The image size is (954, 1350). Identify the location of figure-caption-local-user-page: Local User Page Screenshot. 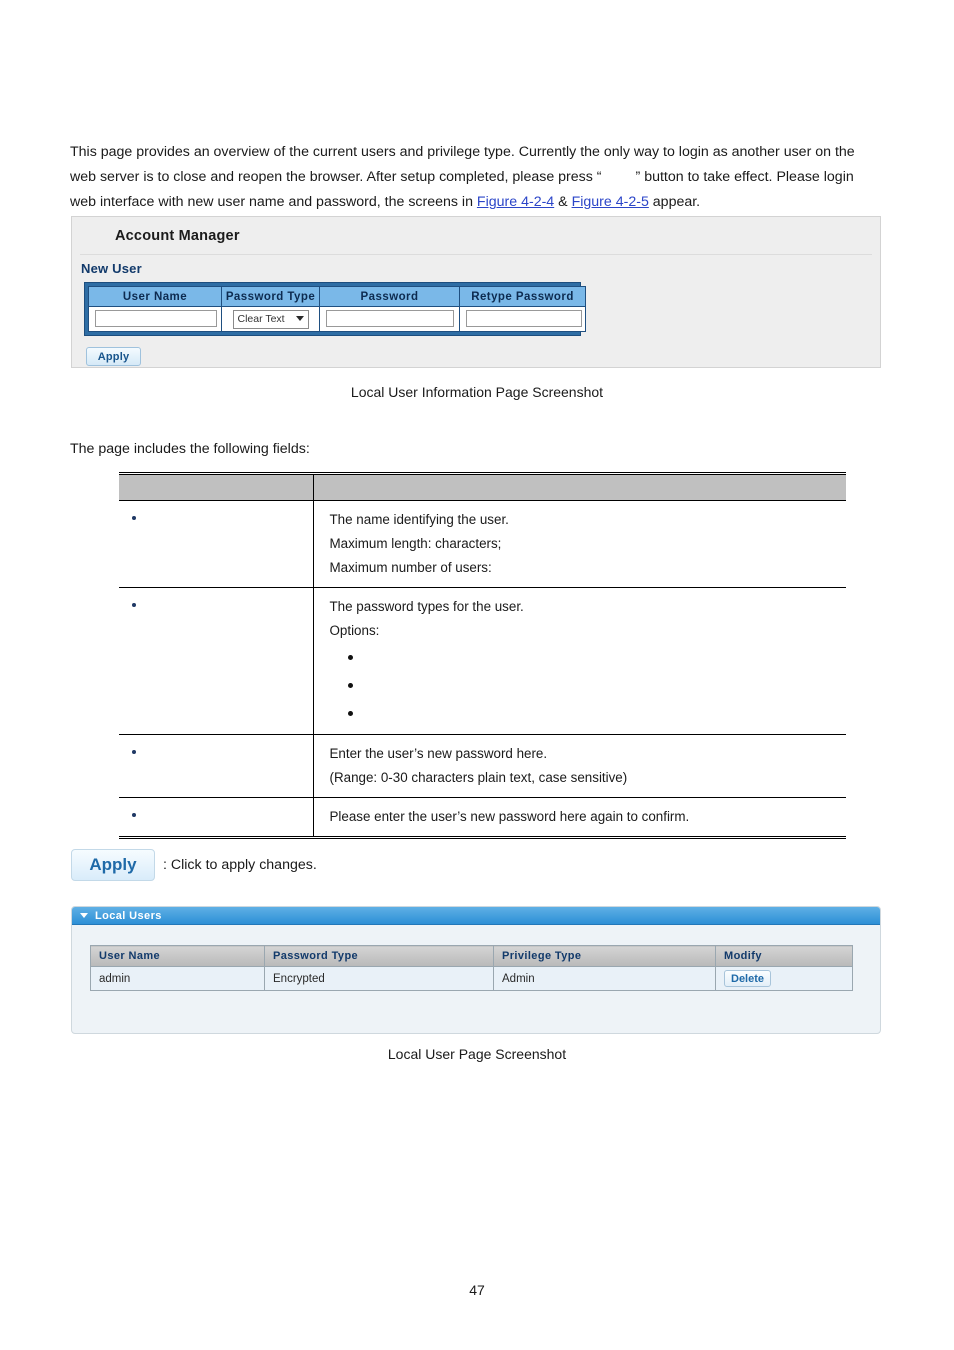
(477, 1054).